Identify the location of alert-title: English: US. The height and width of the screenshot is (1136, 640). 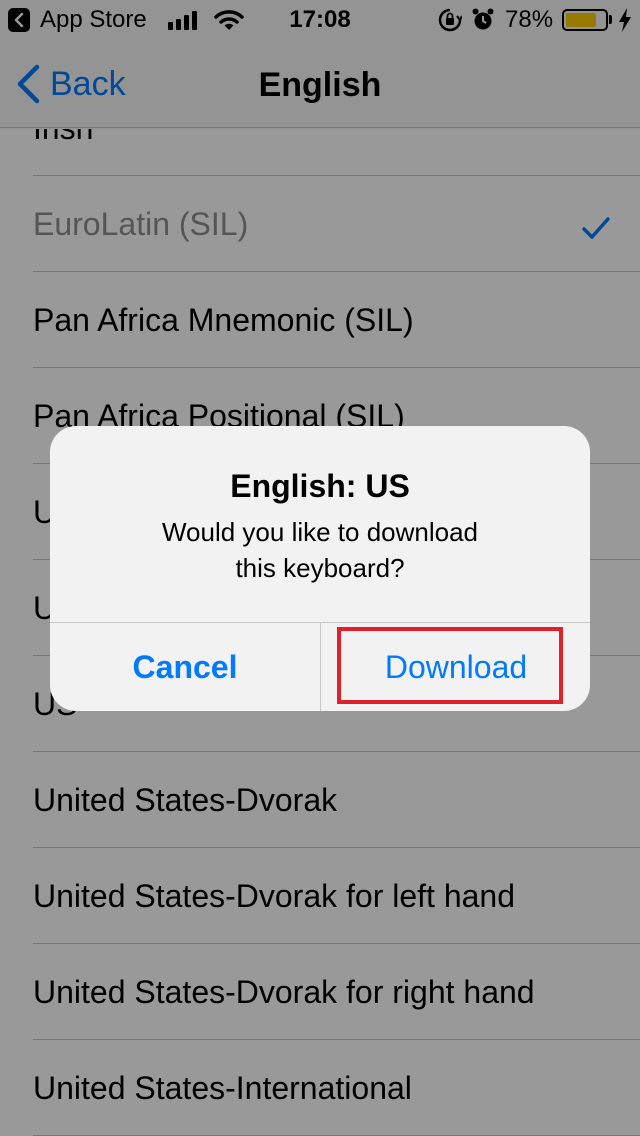
(320, 486).